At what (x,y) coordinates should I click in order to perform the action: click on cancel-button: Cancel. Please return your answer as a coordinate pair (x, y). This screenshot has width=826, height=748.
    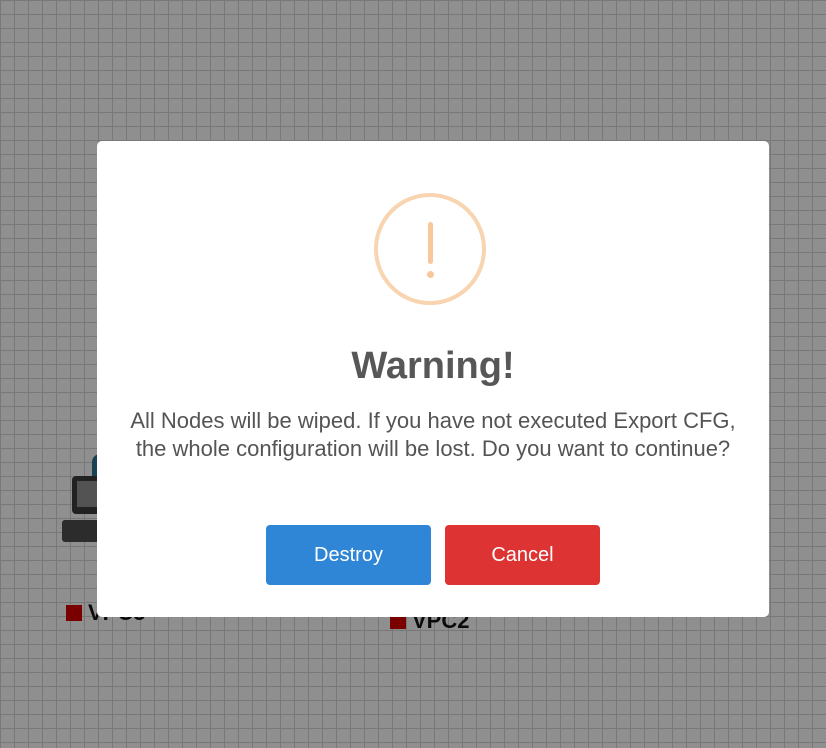
    Looking at the image, I should click on (522, 555).